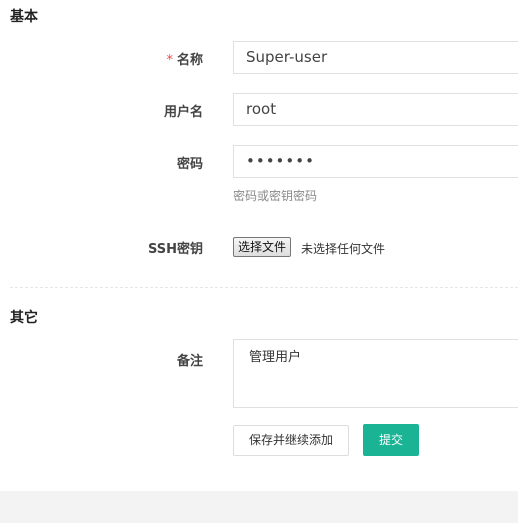  Describe the element at coordinates (275, 196) in the screenshot. I see `password-help-text: 密码或密钥密码` at that location.